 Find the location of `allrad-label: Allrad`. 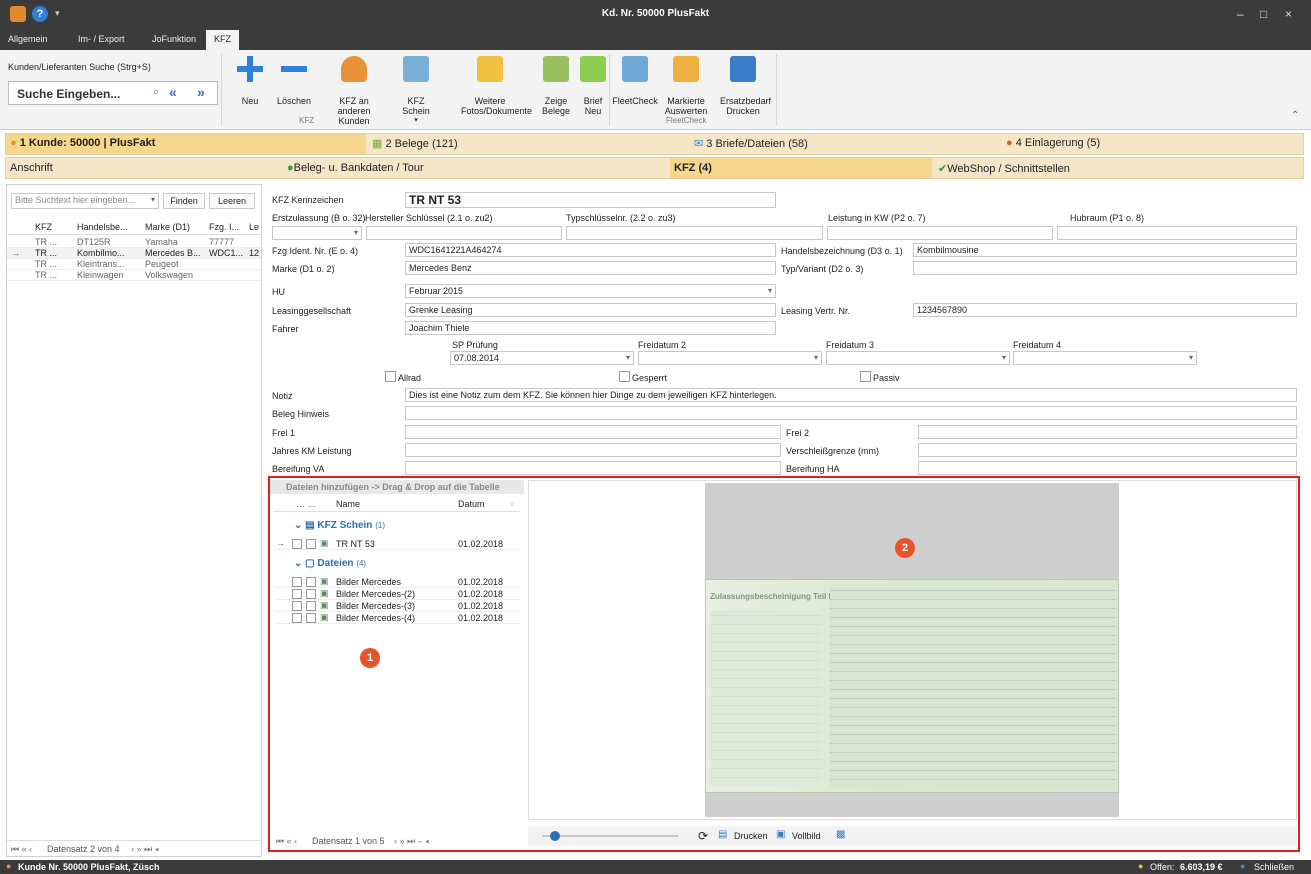

allrad-label: Allrad is located at coordinates (410, 378).